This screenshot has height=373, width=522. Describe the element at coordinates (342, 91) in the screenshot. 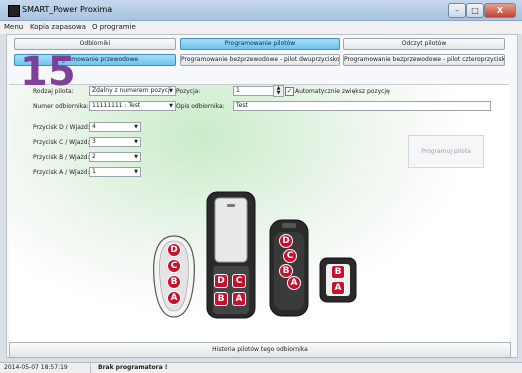

I see `auto-increment-label: Automatycznie zwiększ pozycję` at that location.